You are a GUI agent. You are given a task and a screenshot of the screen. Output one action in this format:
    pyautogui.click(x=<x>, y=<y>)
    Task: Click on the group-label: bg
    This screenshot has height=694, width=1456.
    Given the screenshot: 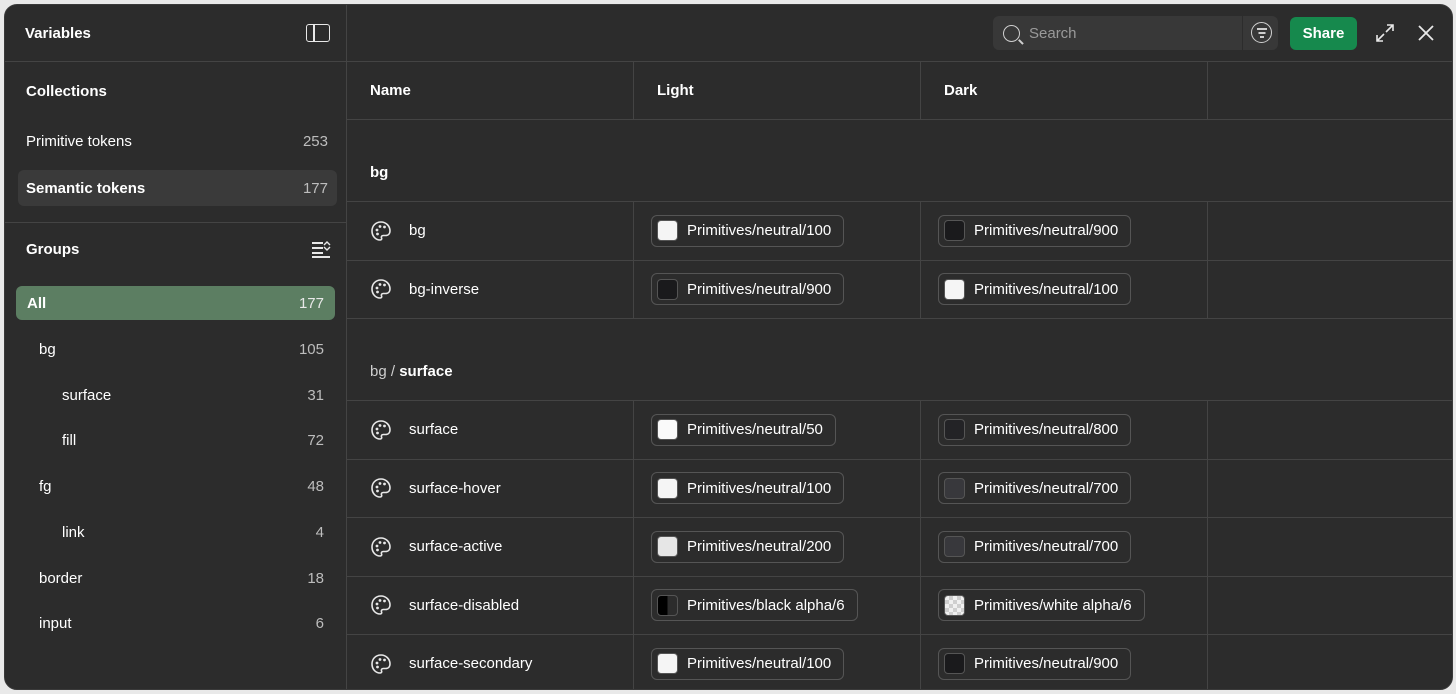 What is the action you would take?
    pyautogui.click(x=47, y=349)
    